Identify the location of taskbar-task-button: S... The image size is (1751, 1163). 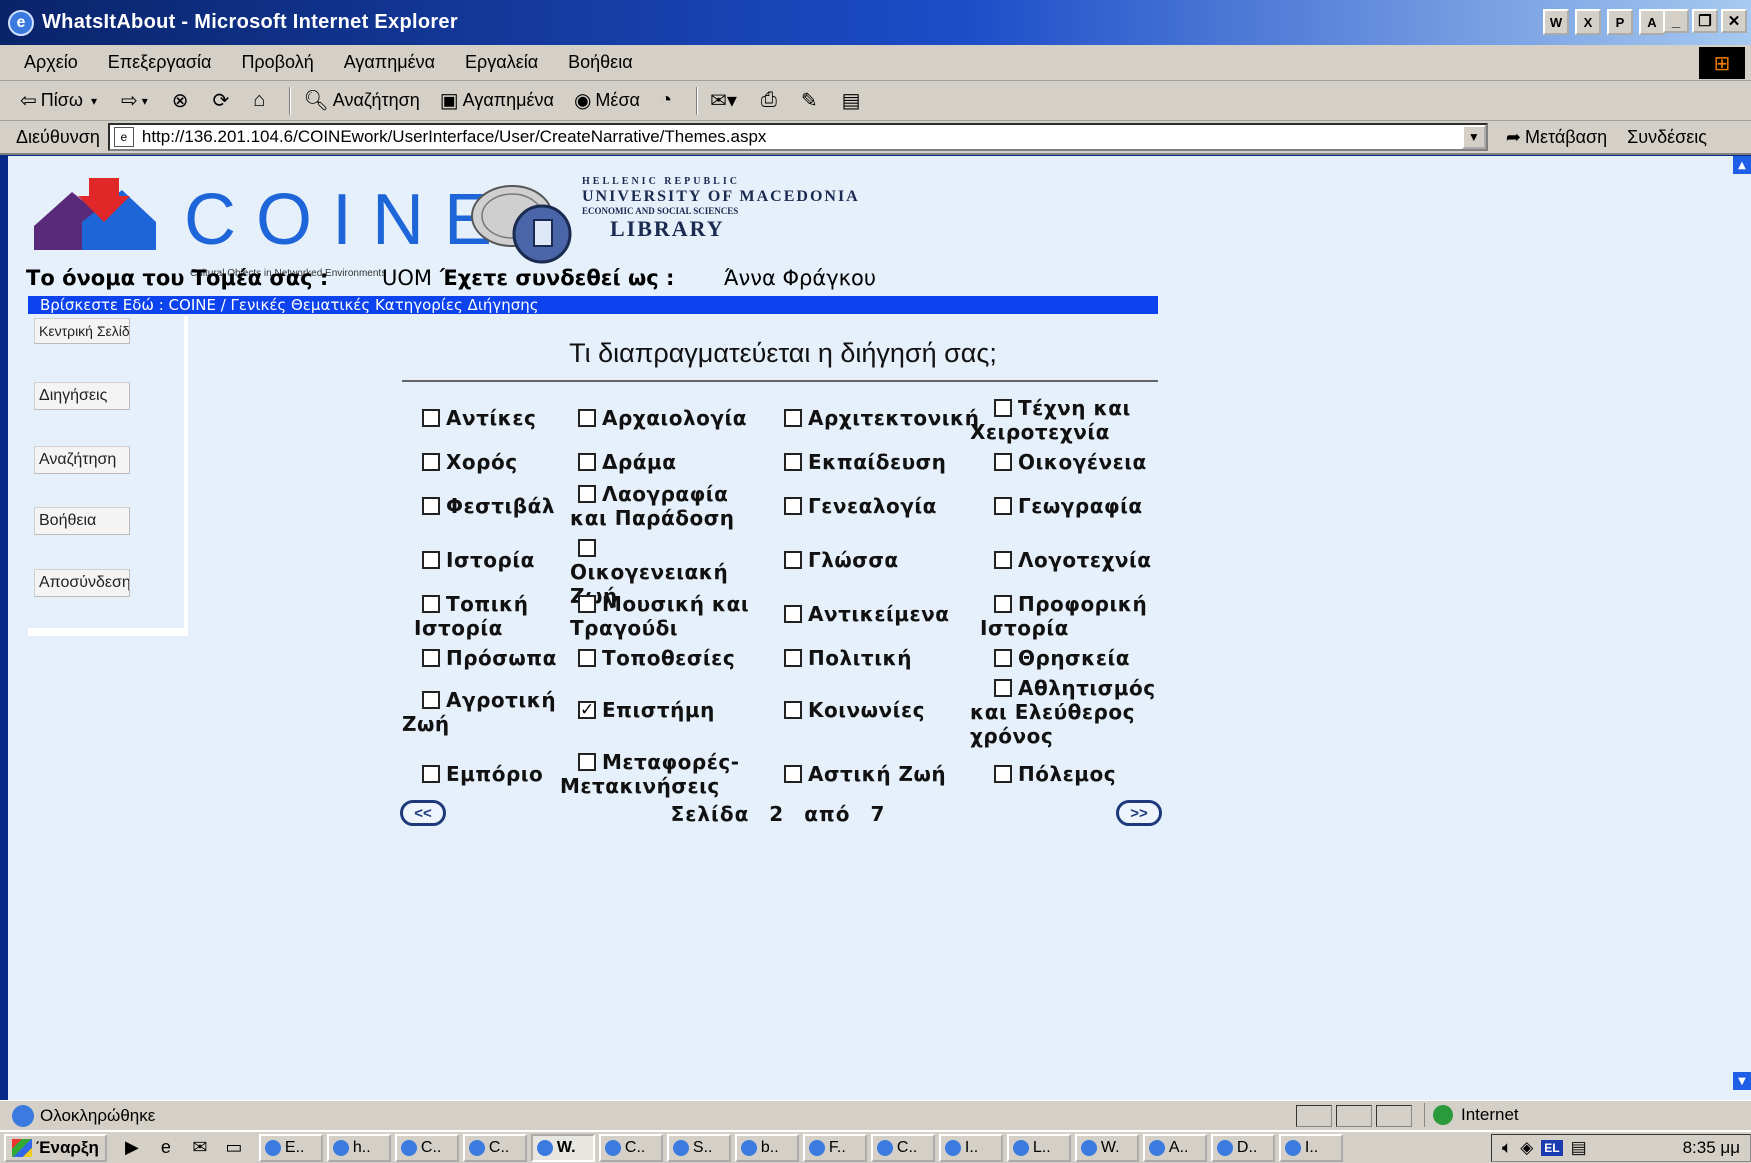
(698, 1147).